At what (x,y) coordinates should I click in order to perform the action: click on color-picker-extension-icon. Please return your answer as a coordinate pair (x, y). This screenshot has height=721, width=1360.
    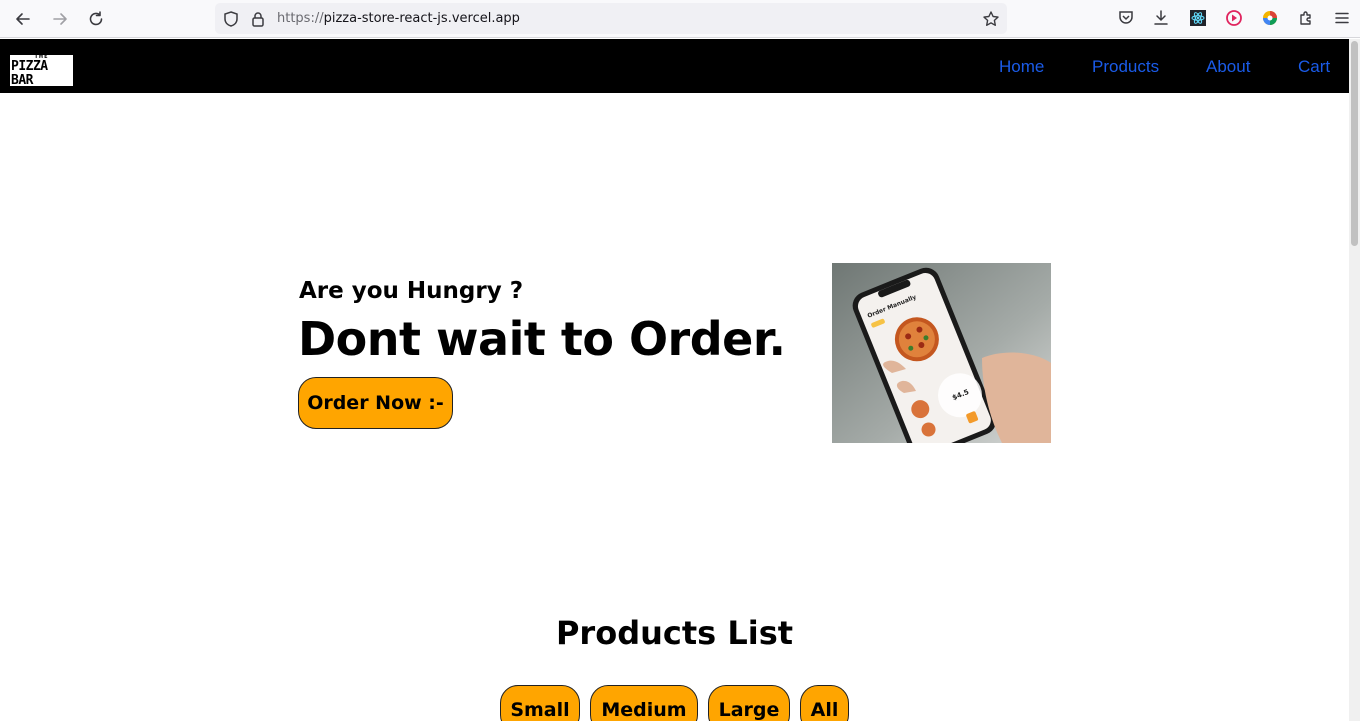
    Looking at the image, I should click on (1270, 18).